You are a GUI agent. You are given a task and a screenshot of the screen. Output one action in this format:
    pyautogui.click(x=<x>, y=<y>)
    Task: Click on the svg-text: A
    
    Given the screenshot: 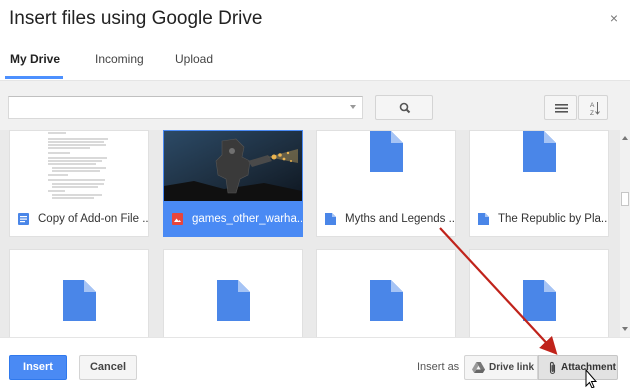 What is the action you would take?
    pyautogui.click(x=592, y=105)
    